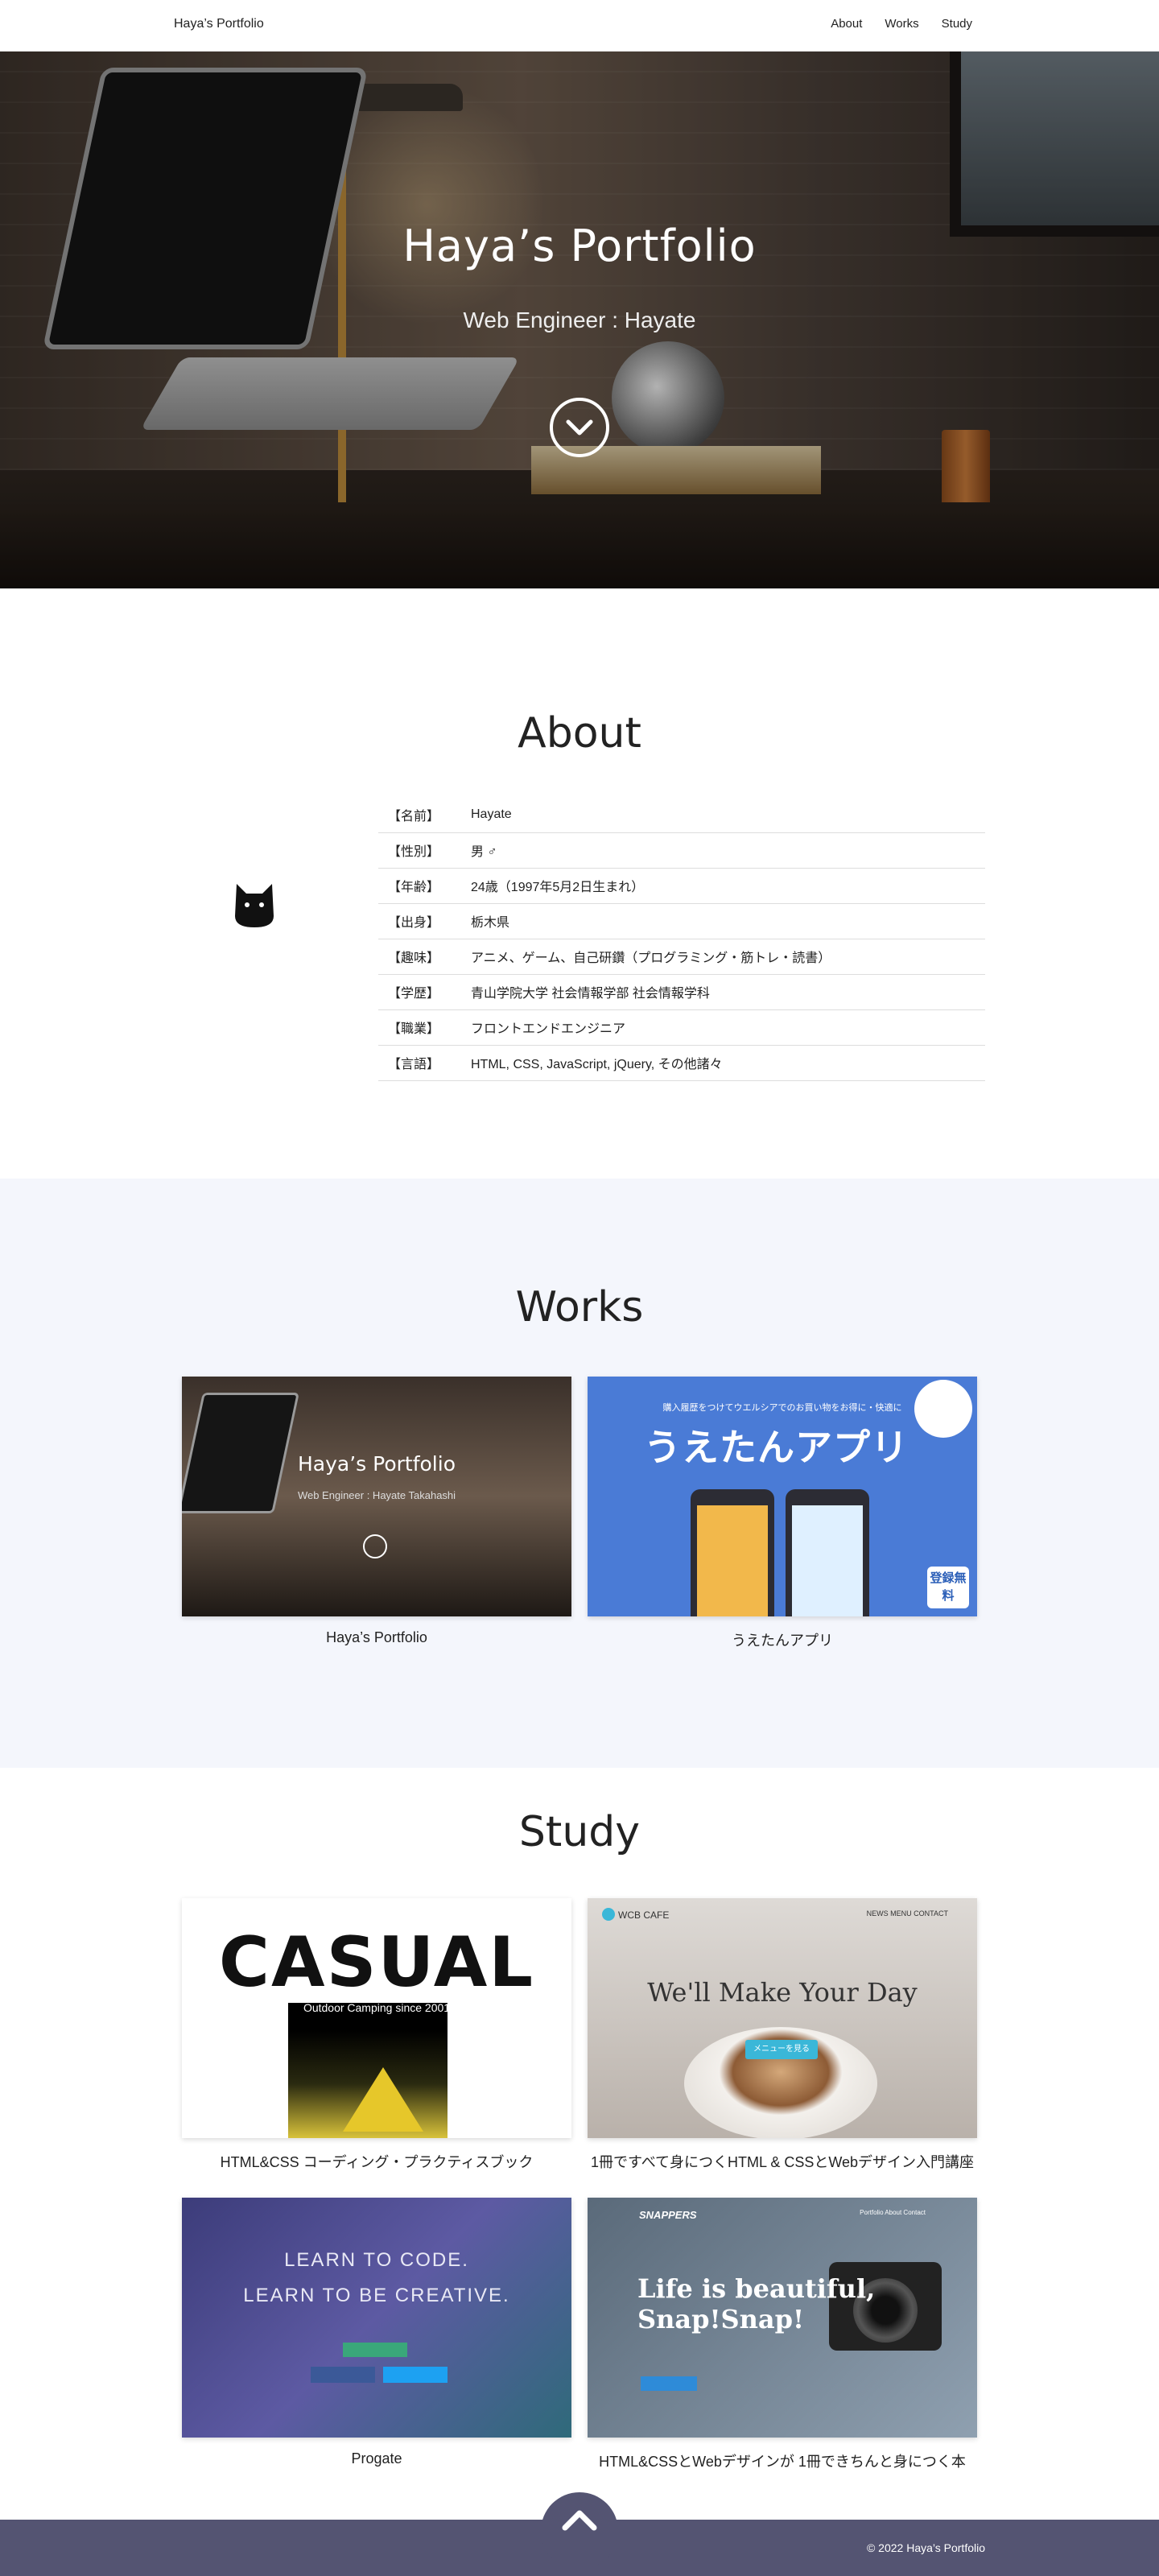  I want to click on table-row: 【性別】男 ♂, so click(681, 850).